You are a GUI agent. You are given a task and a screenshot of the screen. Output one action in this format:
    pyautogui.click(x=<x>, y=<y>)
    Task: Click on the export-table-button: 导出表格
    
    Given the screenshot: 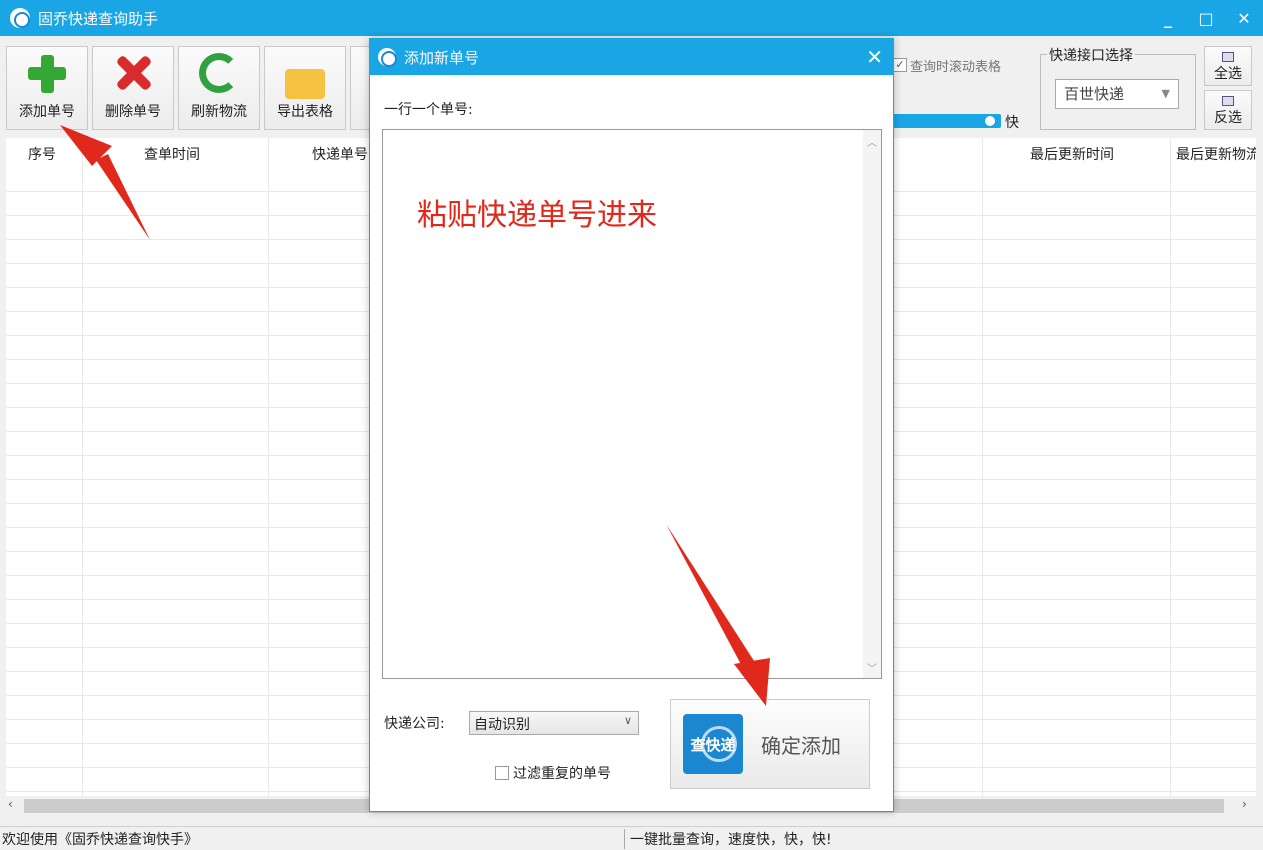 What is the action you would take?
    pyautogui.click(x=305, y=88)
    